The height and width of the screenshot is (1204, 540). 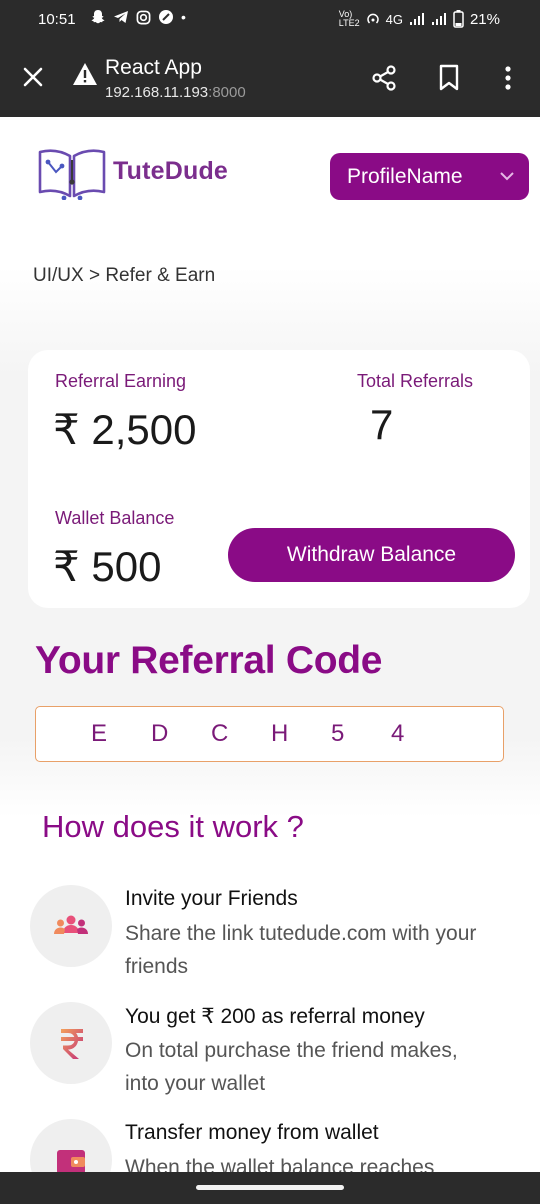 I want to click on url-text: 192.168.11.193:8000, so click(x=175, y=92).